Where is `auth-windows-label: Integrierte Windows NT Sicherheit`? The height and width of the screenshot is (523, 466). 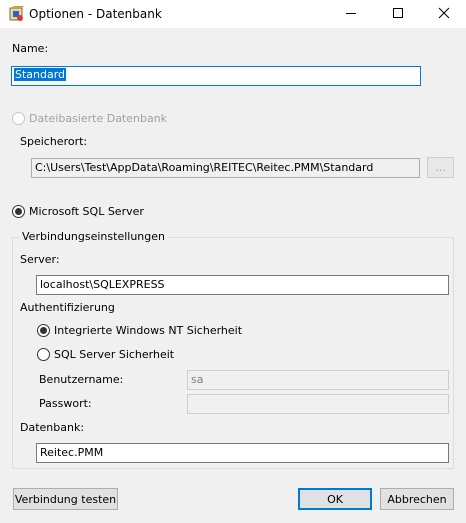 auth-windows-label: Integrierte Windows NT Sicherheit is located at coordinates (148, 330).